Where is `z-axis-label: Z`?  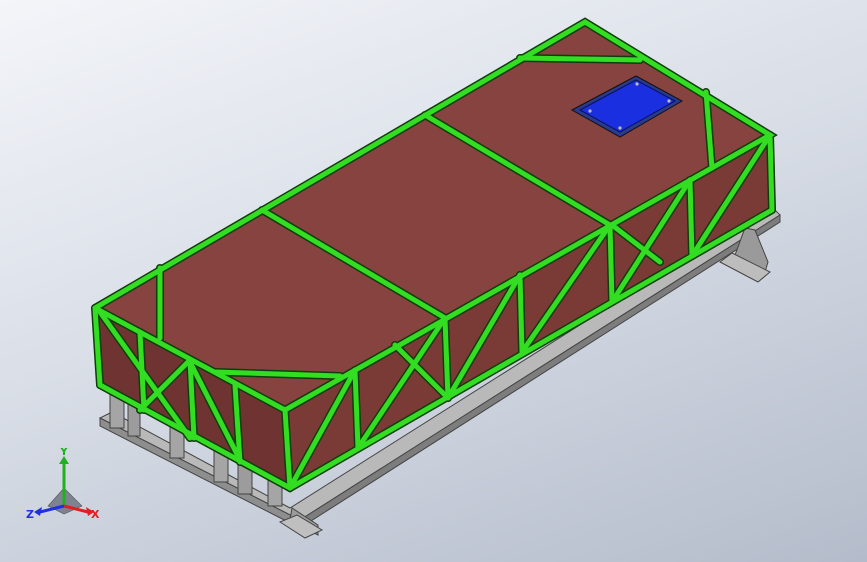 z-axis-label: Z is located at coordinates (30, 514).